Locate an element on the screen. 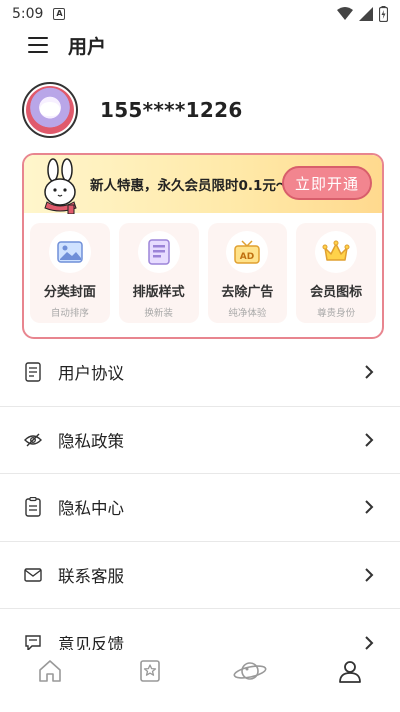 This screenshot has height=712, width=400. app-header: 用户 is located at coordinates (200, 45).